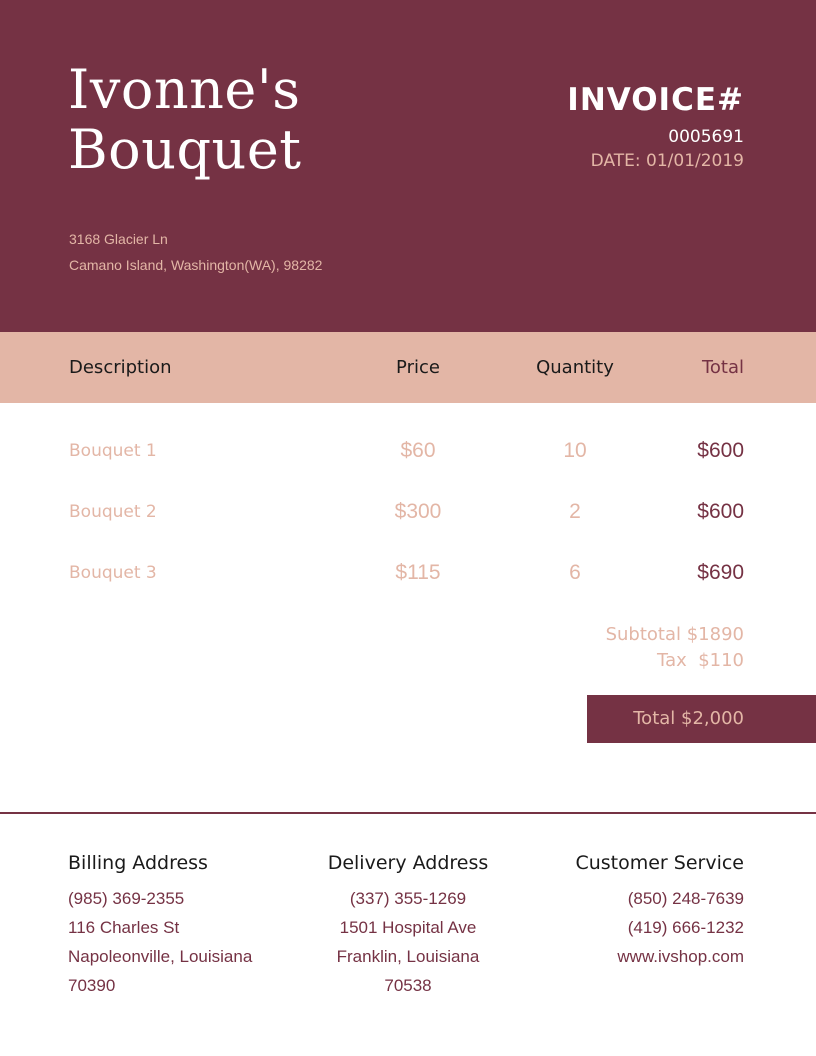  Describe the element at coordinates (126, 898) in the screenshot. I see `billing-phone: (985) 369-2355` at that location.